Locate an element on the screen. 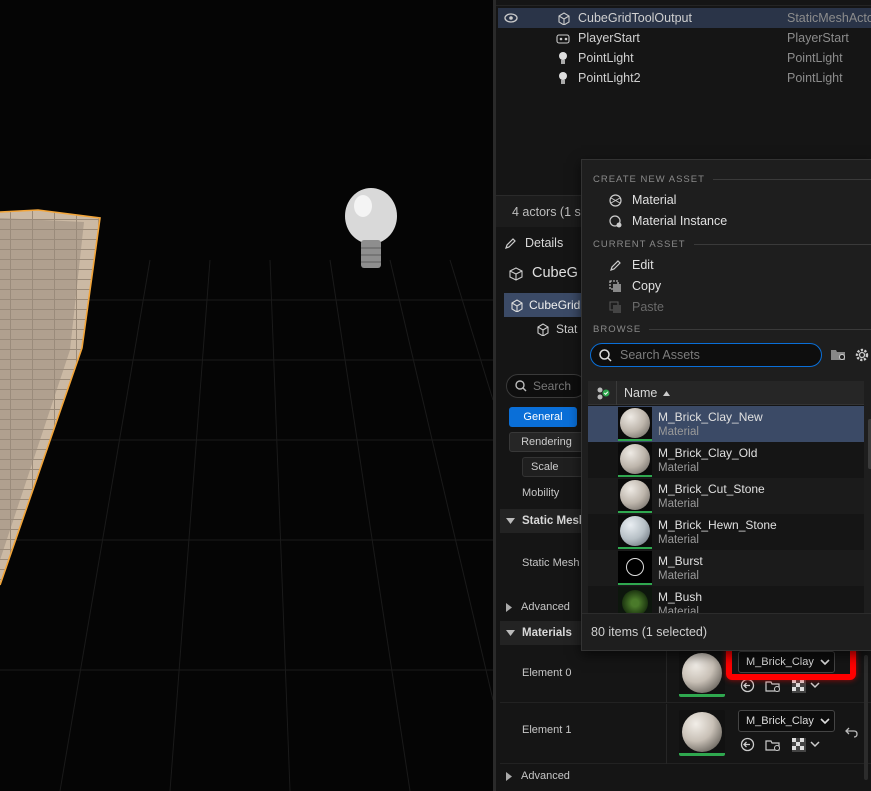 Image resolution: width=871 pixels, height=791 pixels. asset-row: M_Bush Material is located at coordinates (726, 599).